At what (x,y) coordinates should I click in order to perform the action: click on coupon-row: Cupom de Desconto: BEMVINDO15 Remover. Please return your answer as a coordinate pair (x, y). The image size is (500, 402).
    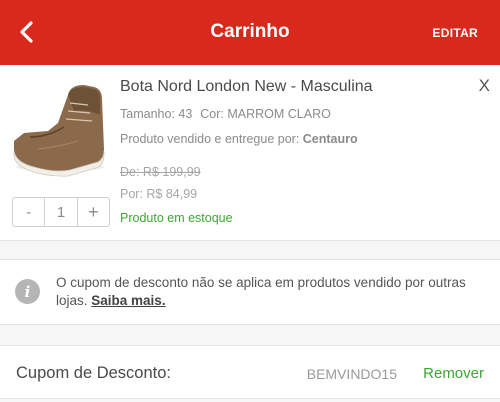
    Looking at the image, I should click on (250, 372).